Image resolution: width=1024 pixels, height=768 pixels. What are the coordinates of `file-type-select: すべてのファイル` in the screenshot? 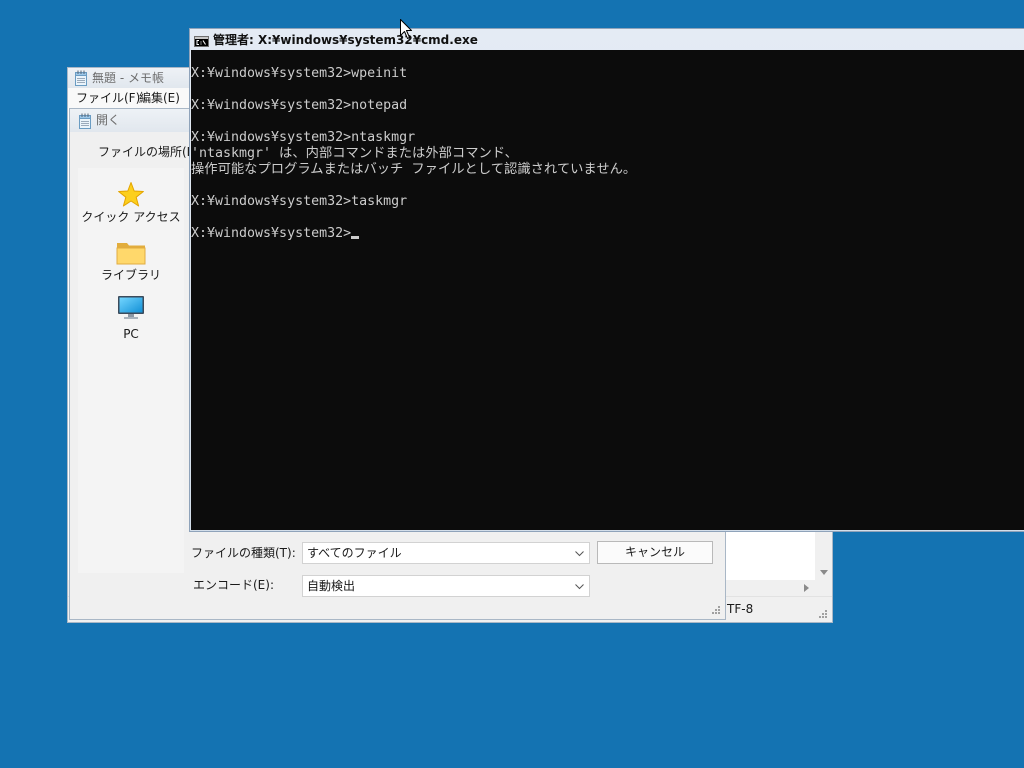 It's located at (446, 553).